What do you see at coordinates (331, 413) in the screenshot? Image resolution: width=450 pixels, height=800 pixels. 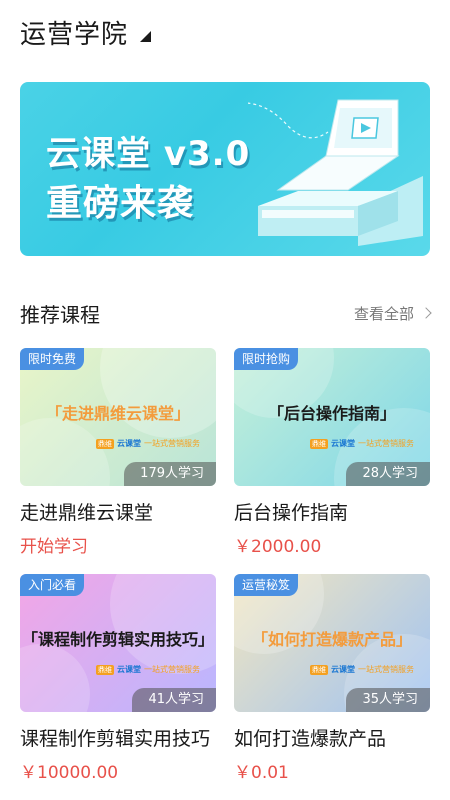 I see `thumbnail-title: 「后台操作指南」` at bounding box center [331, 413].